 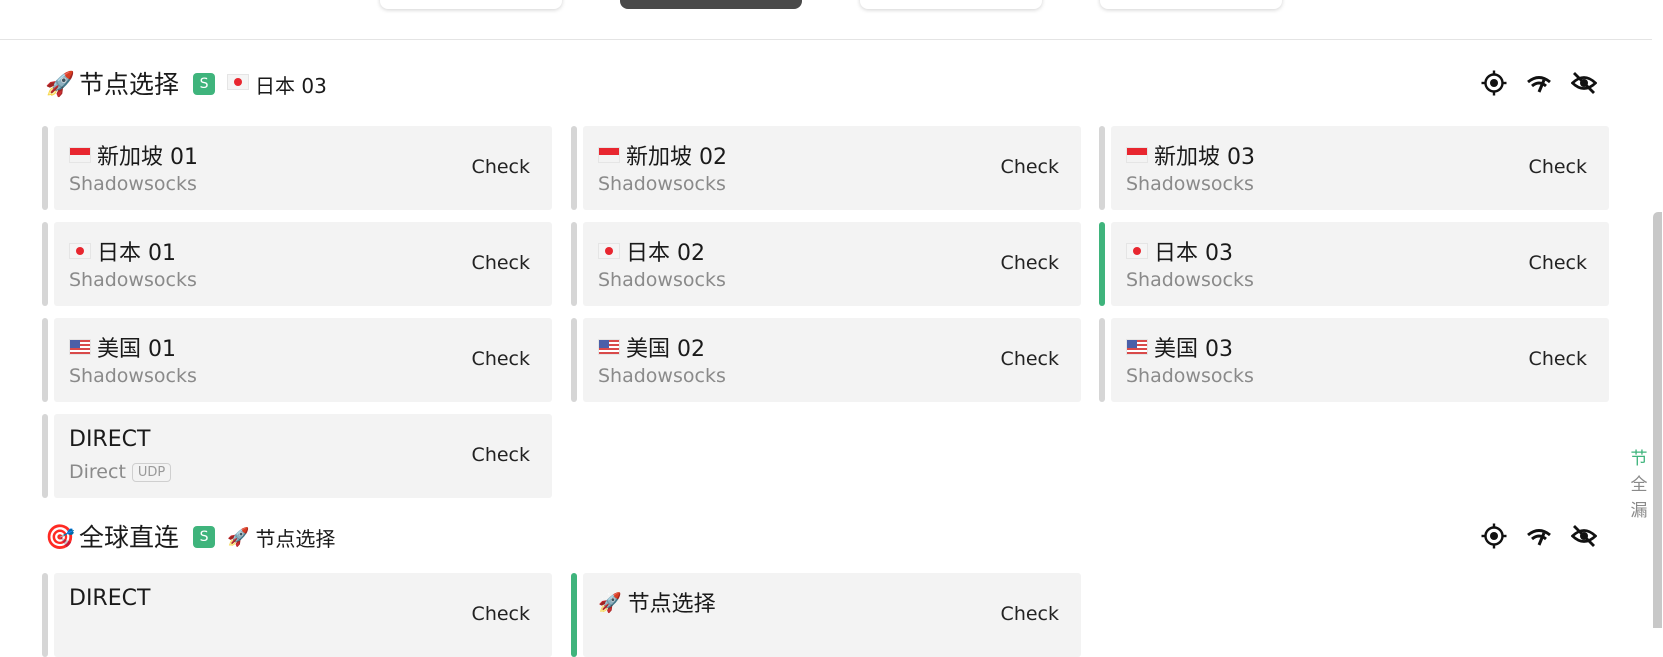 I want to click on node-card-body: 日本 03 Shadowsocks Check, so click(x=1360, y=264).